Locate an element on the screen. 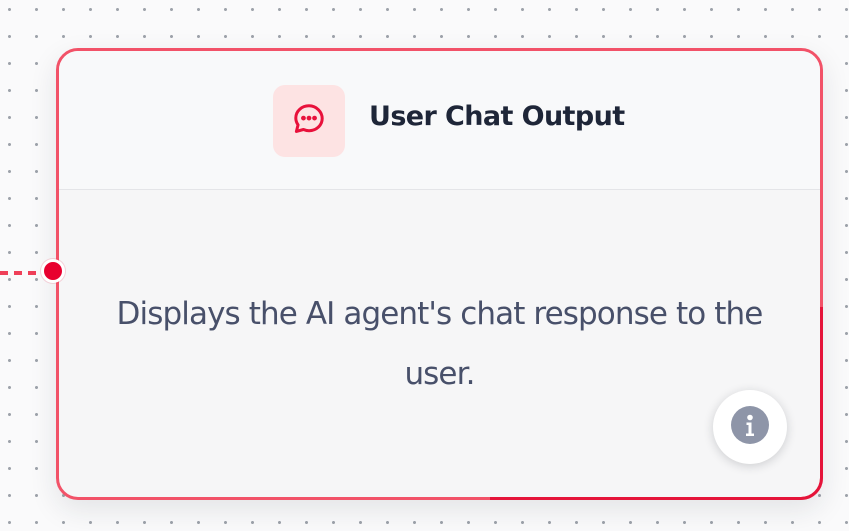  input-connection-handle is located at coordinates (53, 271).